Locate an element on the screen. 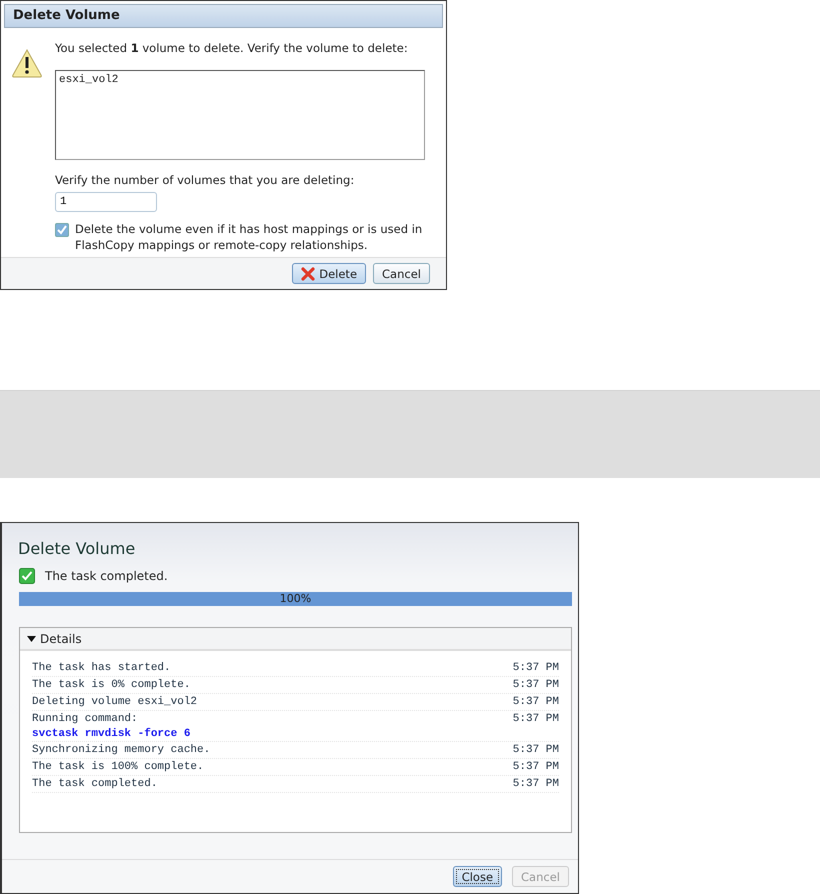  count-field: 1 is located at coordinates (106, 202).